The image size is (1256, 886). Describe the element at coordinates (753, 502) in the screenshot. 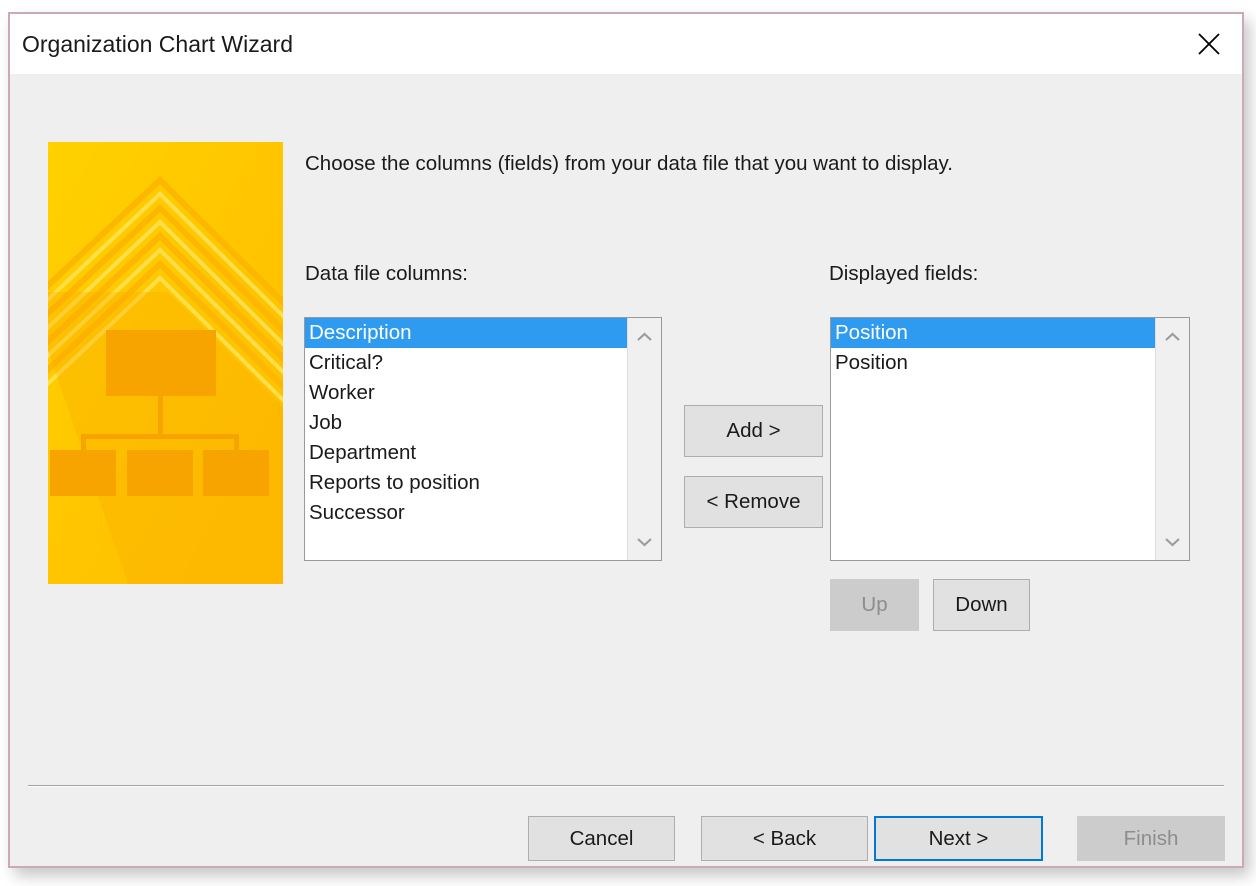

I see `remove-field-button: < Remove` at that location.